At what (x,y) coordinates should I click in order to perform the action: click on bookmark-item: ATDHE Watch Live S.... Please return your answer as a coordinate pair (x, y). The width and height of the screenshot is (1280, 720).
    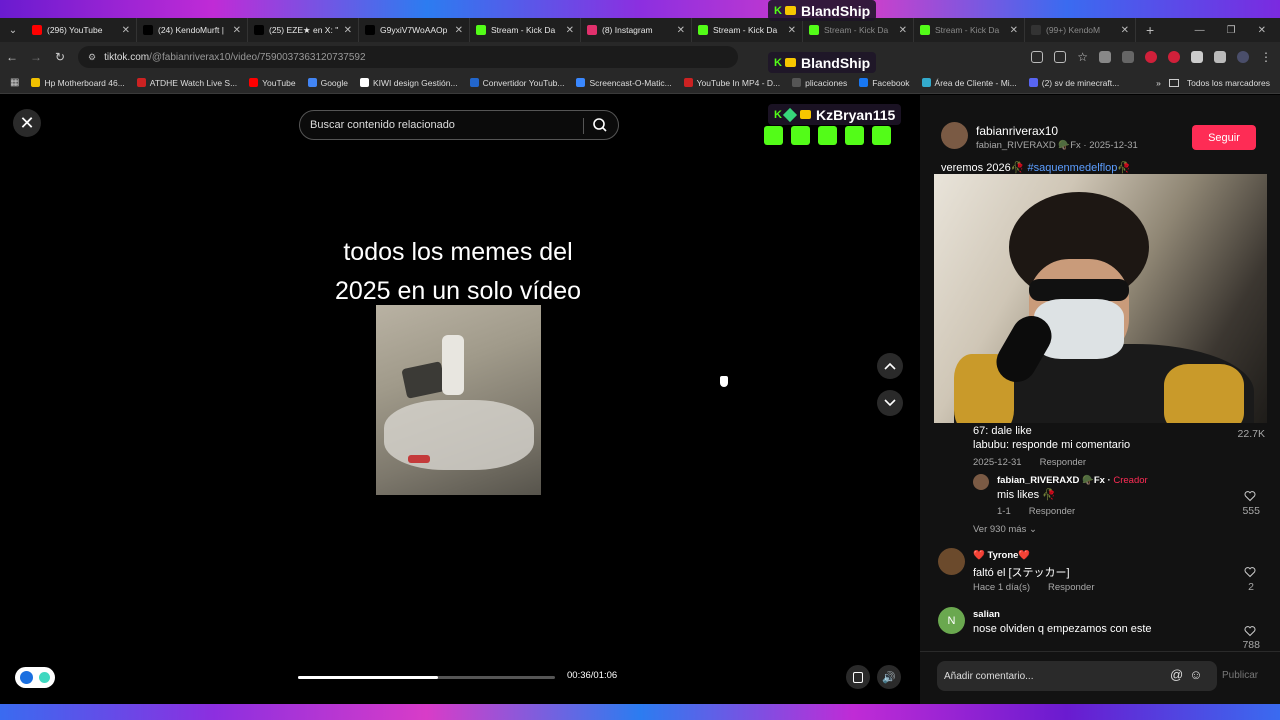
    Looking at the image, I should click on (187, 82).